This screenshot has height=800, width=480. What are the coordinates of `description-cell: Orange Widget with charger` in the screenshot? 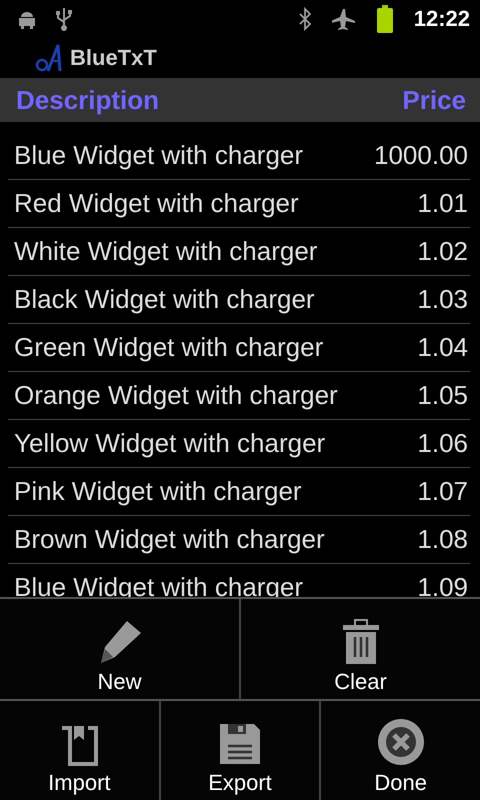 It's located at (176, 395).